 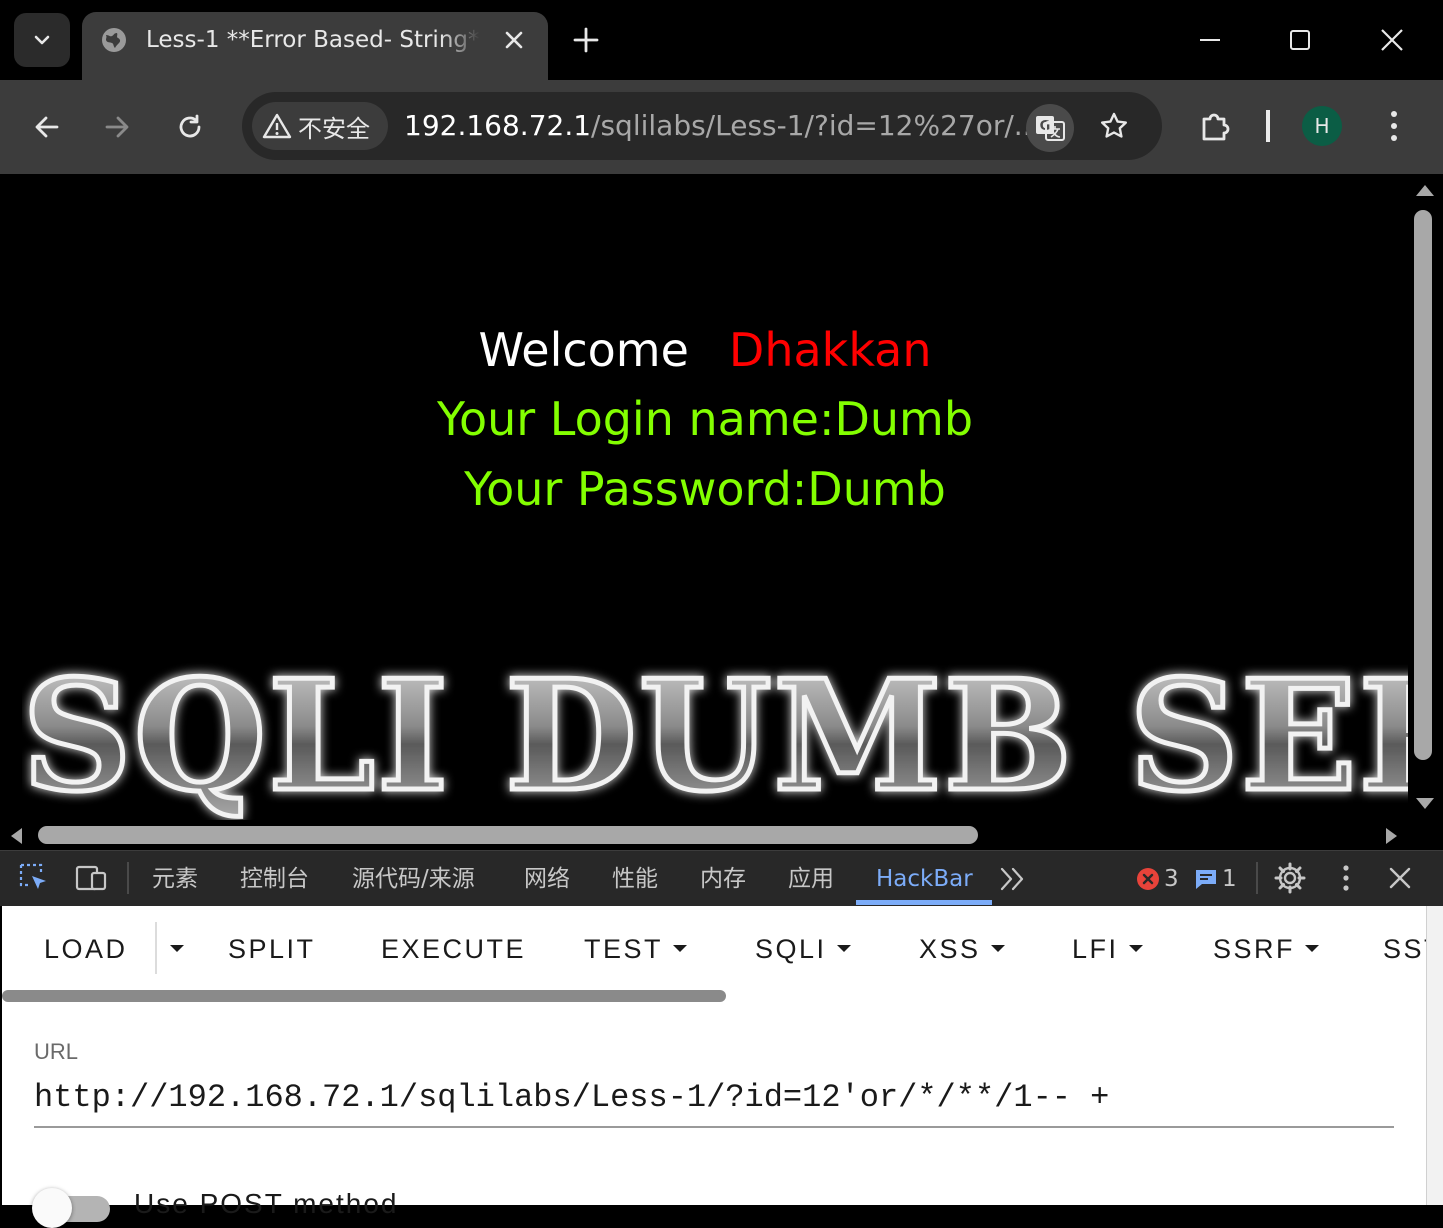 I want to click on plus-icon, so click(x=586, y=40).